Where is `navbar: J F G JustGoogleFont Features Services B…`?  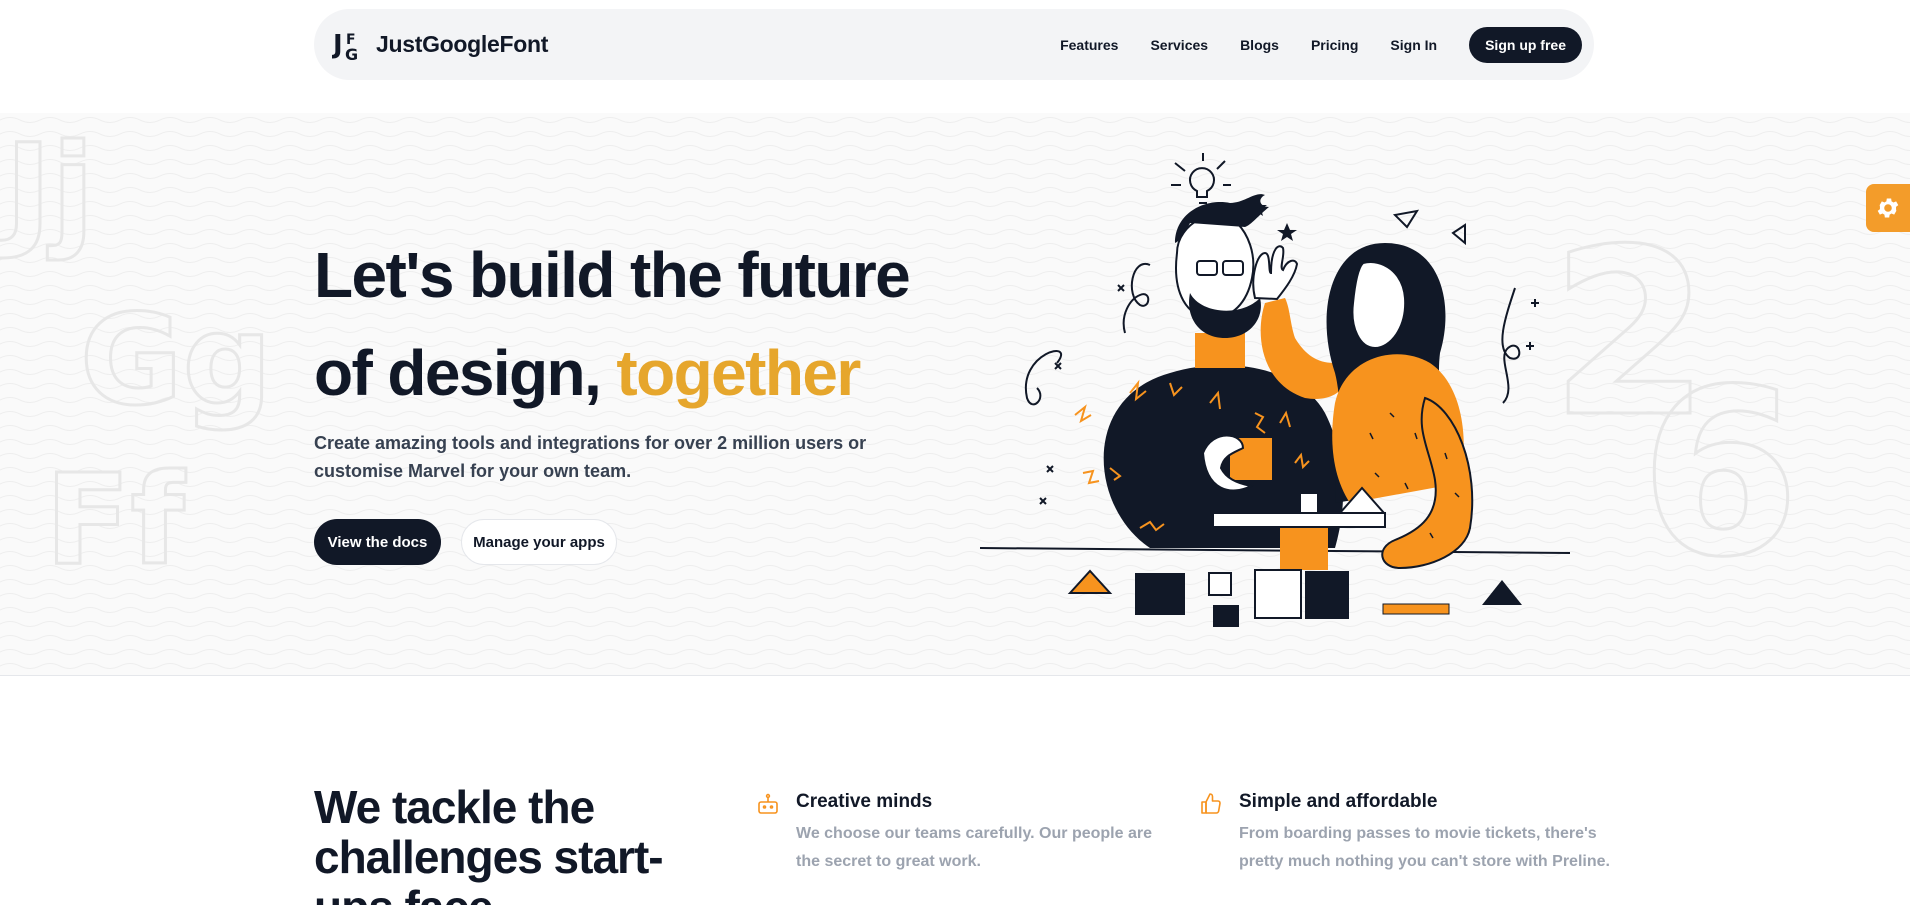 navbar: J F G JustGoogleFont Features Services B… is located at coordinates (954, 44).